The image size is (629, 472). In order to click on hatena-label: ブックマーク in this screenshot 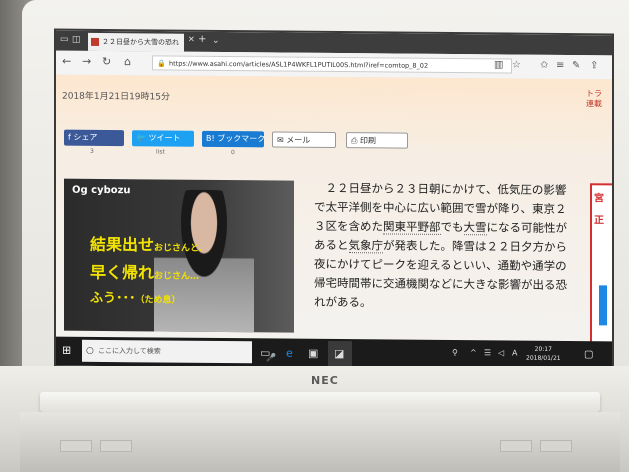, I will do `click(241, 138)`.